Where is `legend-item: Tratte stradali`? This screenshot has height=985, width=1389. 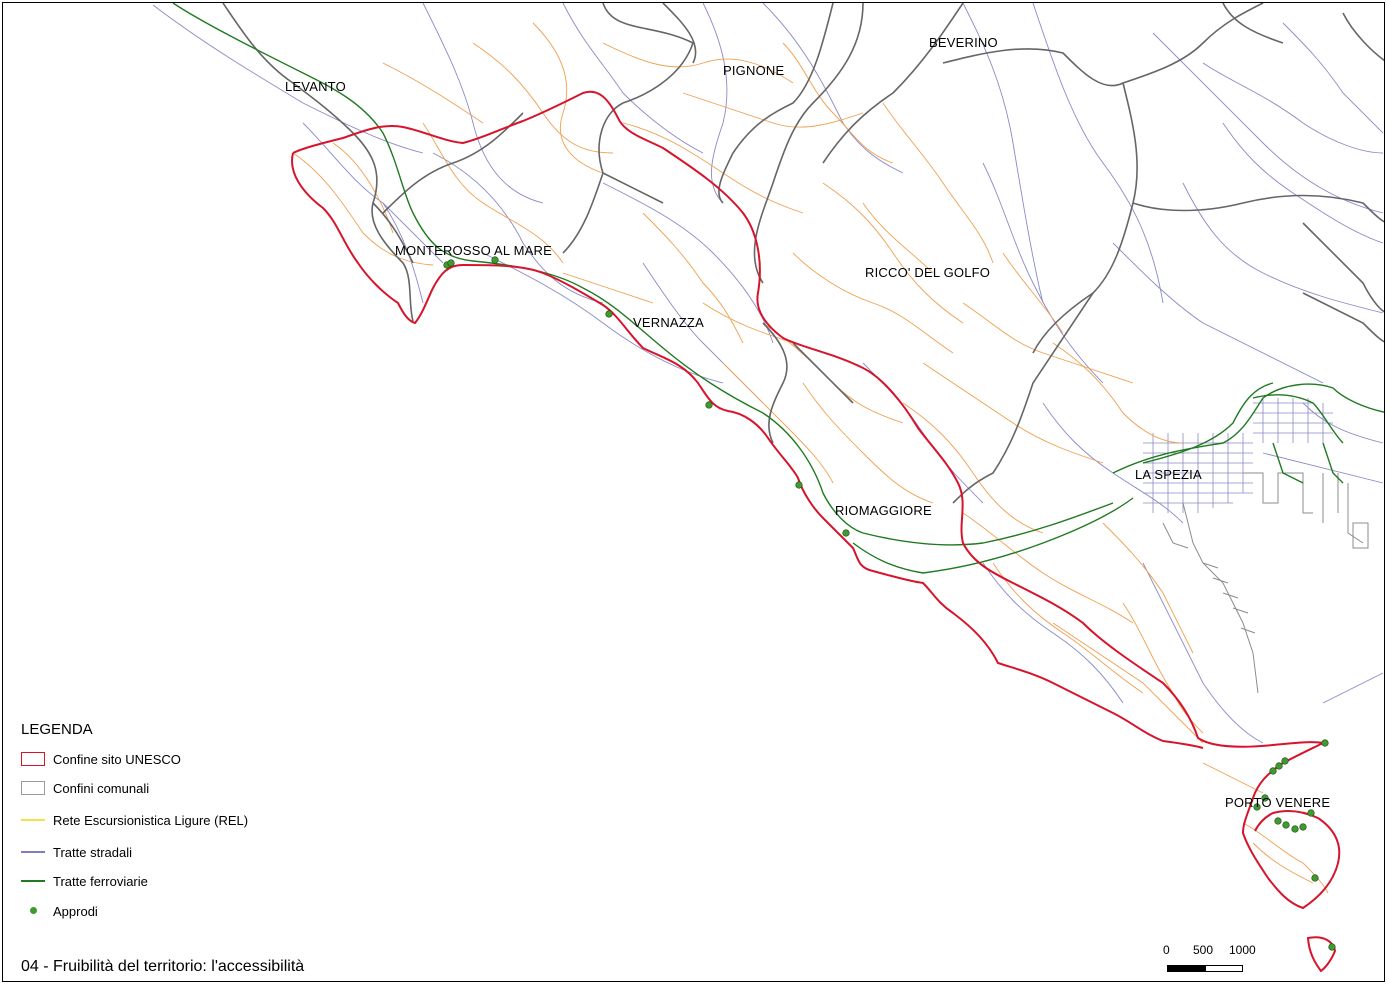 legend-item: Tratte stradali is located at coordinates (76, 852).